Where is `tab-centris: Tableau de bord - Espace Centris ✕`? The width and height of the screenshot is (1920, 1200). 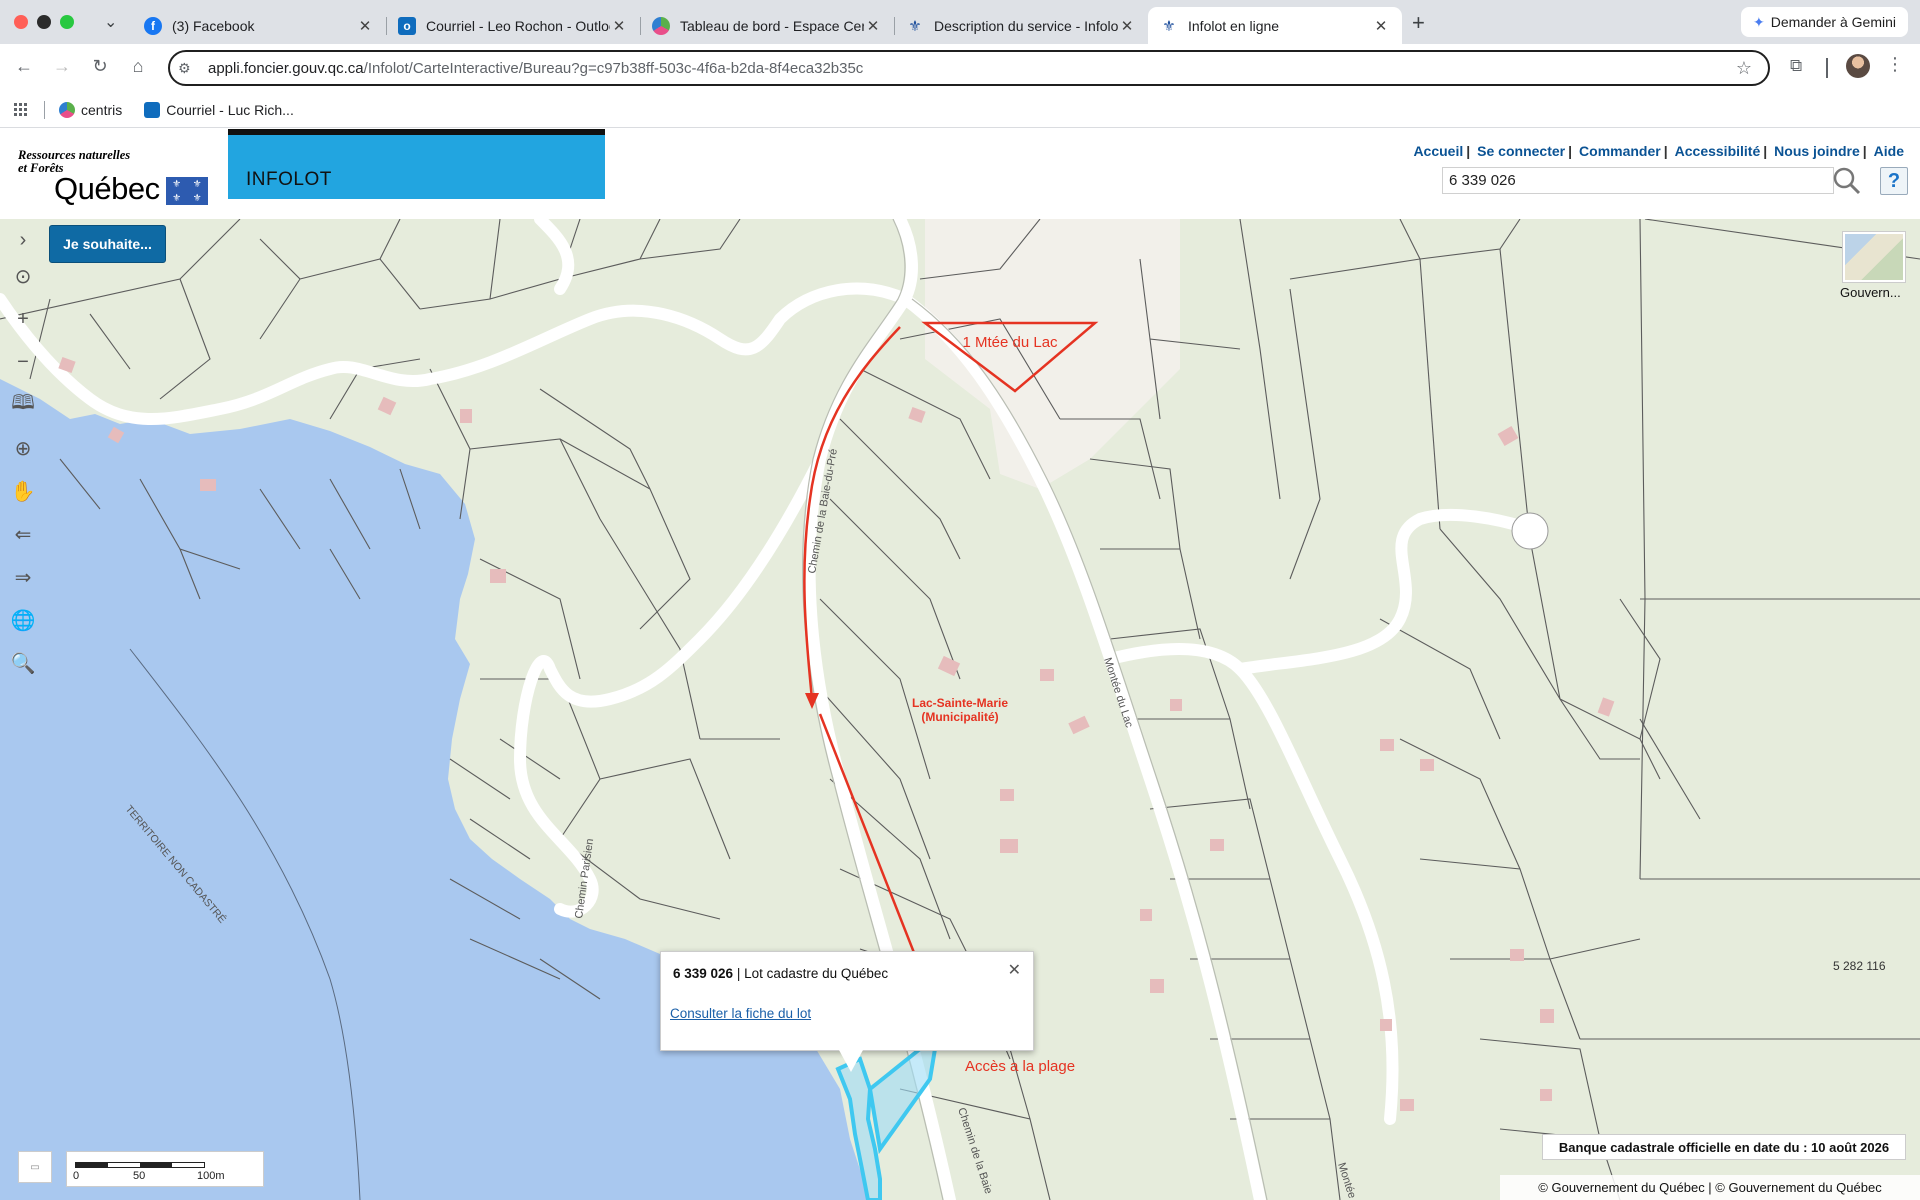 tab-centris: Tableau de bord - Espace Centris ✕ is located at coordinates (767, 25).